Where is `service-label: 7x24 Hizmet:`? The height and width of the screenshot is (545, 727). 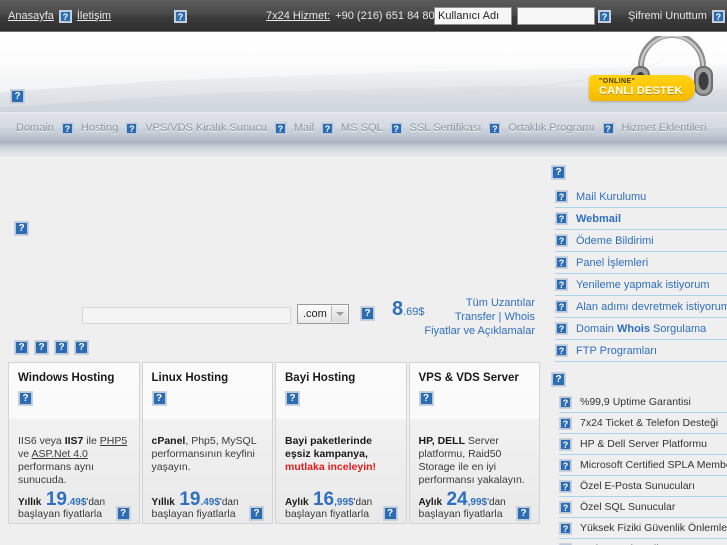
service-label: 7x24 Hizmet: is located at coordinates (298, 16).